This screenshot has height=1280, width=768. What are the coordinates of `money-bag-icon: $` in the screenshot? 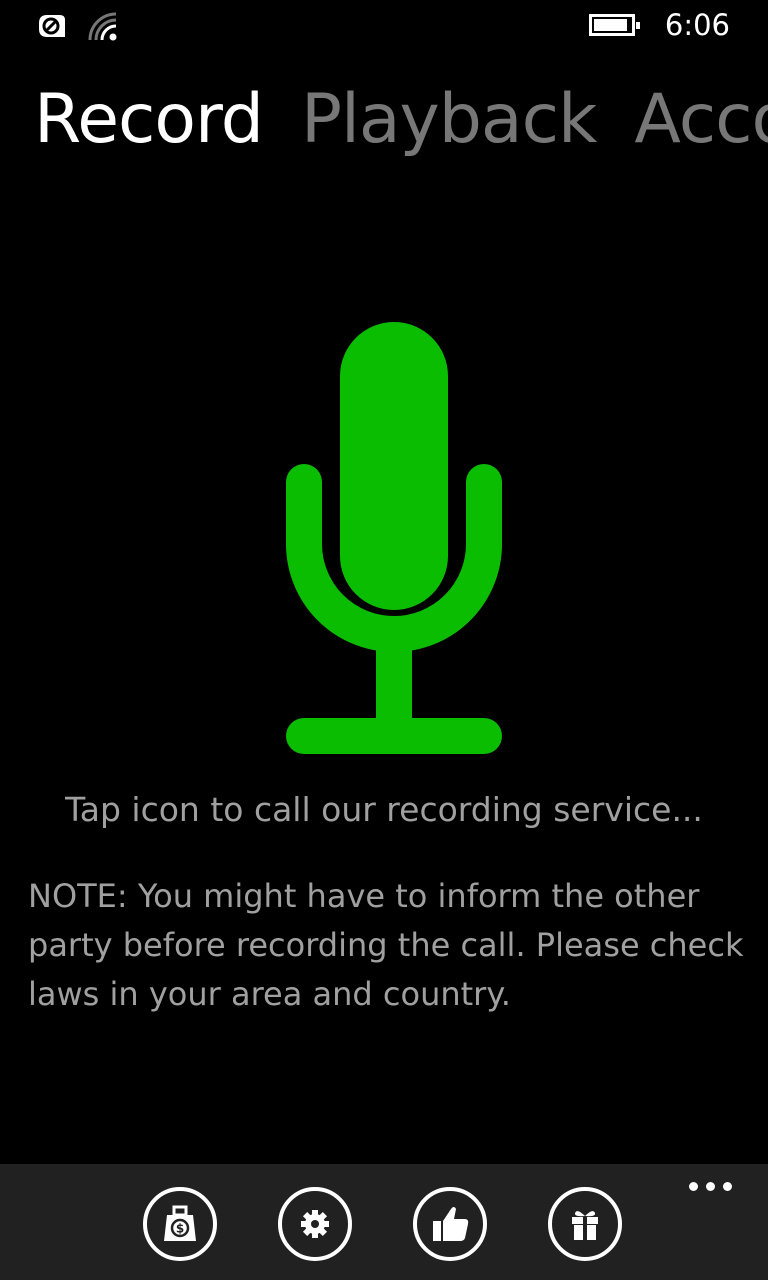 It's located at (180, 1223).